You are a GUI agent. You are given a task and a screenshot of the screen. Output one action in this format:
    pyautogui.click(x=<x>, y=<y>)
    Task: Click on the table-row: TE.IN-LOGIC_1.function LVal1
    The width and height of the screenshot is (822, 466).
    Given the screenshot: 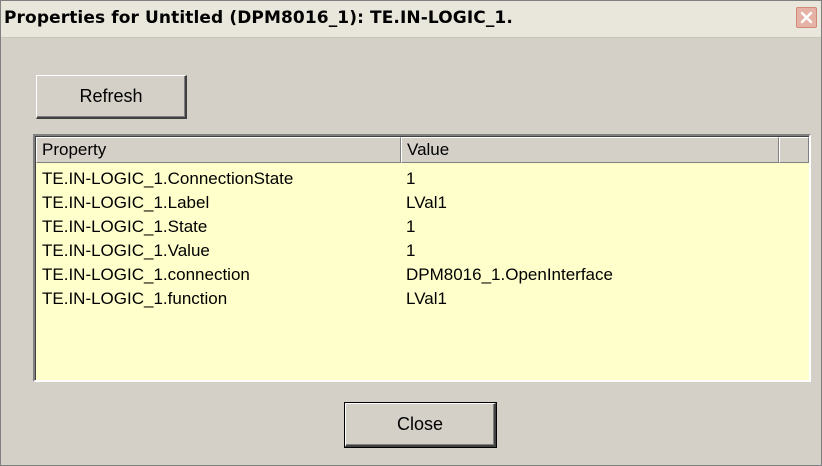 What is the action you would take?
    pyautogui.click(x=422, y=299)
    